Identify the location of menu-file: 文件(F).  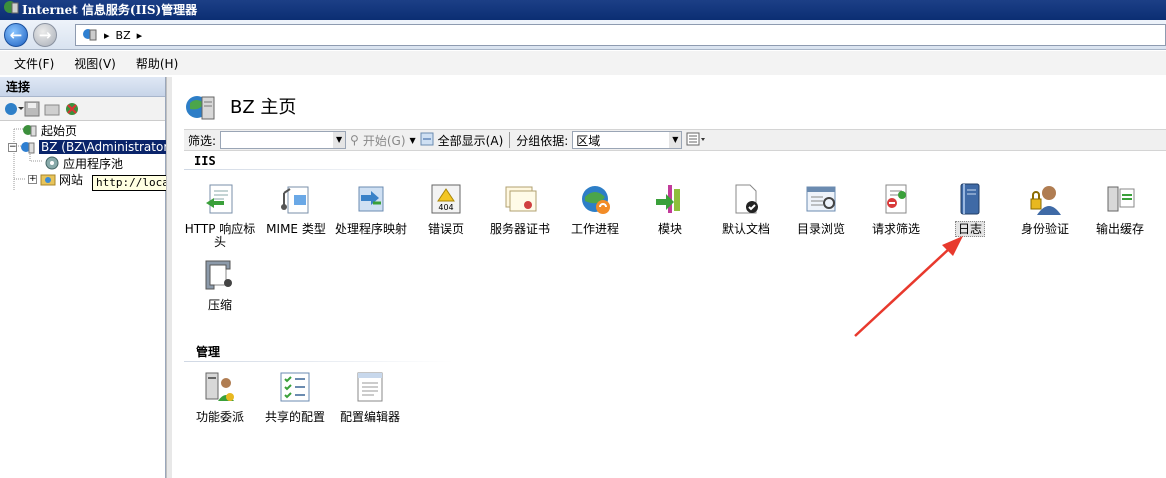
(34, 63).